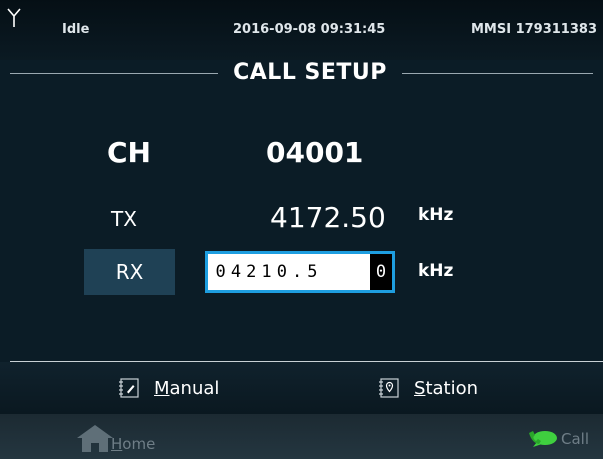 This screenshot has height=459, width=603. I want to click on rx-digit: 2, so click(251, 272).